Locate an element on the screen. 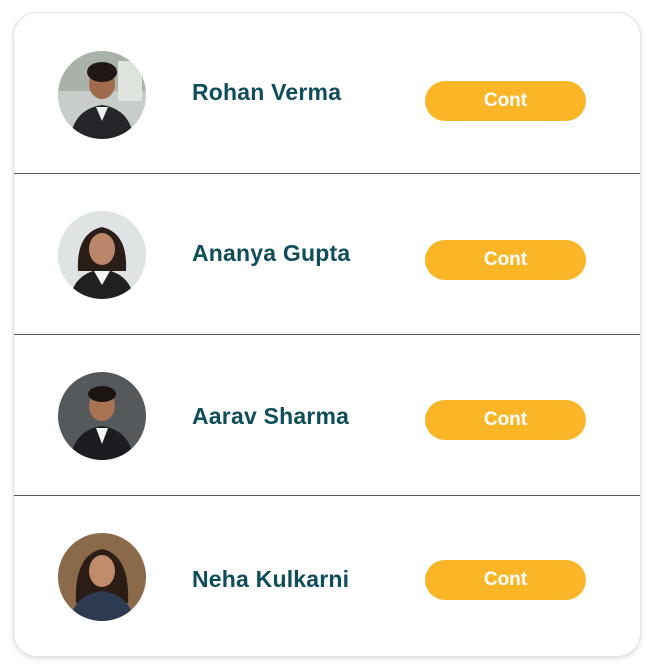 The height and width of the screenshot is (672, 656). contact-name: Ananya Gupta is located at coordinates (271, 253).